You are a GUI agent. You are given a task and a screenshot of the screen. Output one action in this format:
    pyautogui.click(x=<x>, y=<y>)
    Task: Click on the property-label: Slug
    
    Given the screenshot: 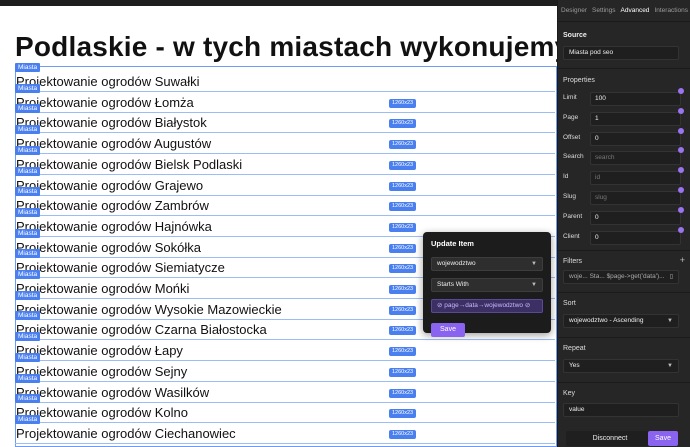 What is the action you would take?
    pyautogui.click(x=570, y=196)
    